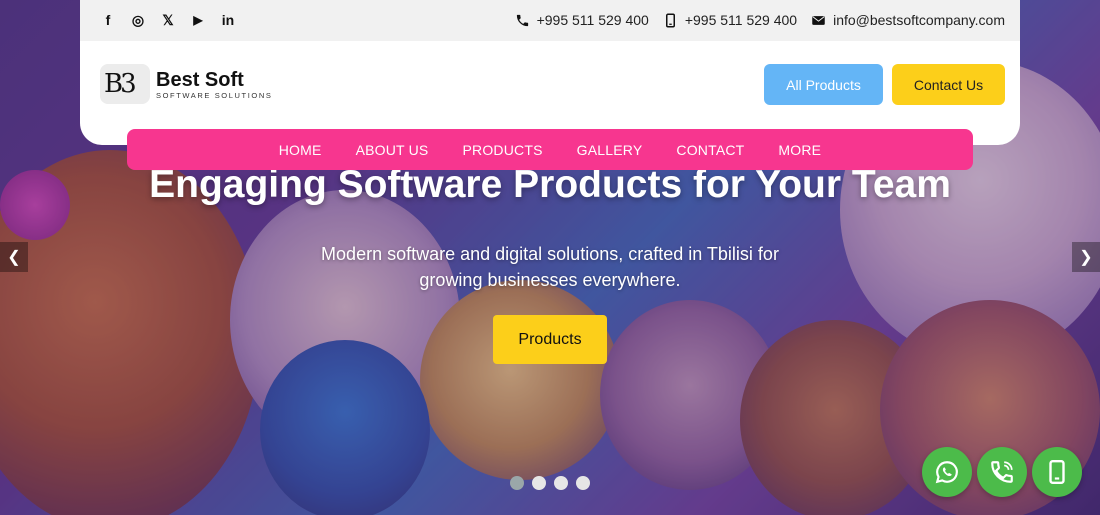 The width and height of the screenshot is (1100, 515). I want to click on email-link: info@bestsoftcompany.com, so click(908, 20).